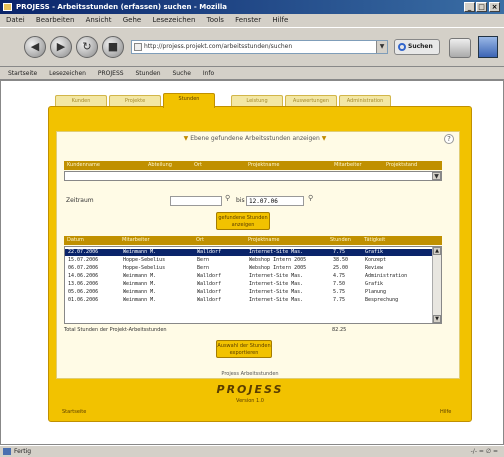  What do you see at coordinates (449, 139) in the screenshot?
I see `help-icon: ?` at bounding box center [449, 139].